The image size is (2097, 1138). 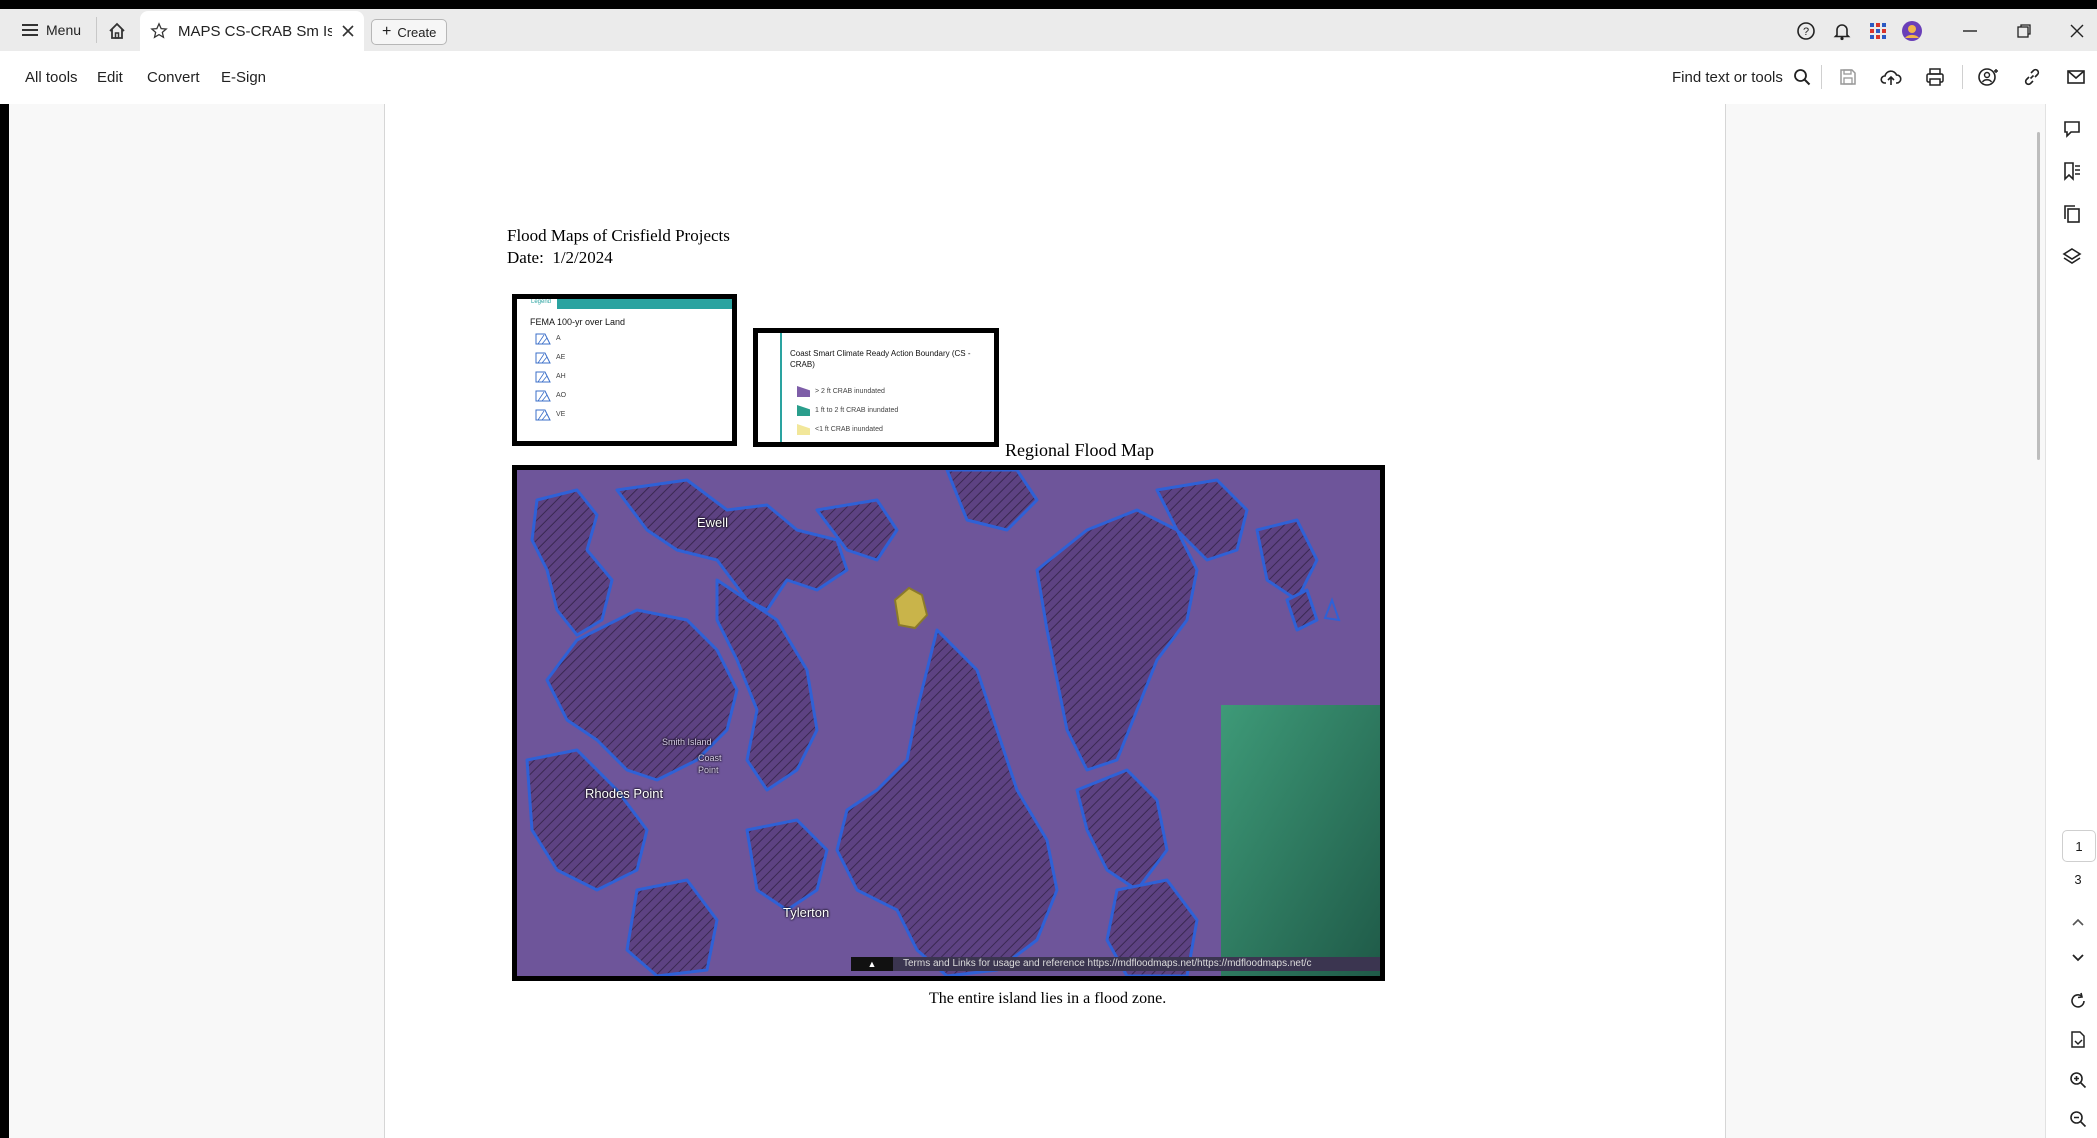 I want to click on attribution-toggle-button: ▲, so click(x=872, y=964).